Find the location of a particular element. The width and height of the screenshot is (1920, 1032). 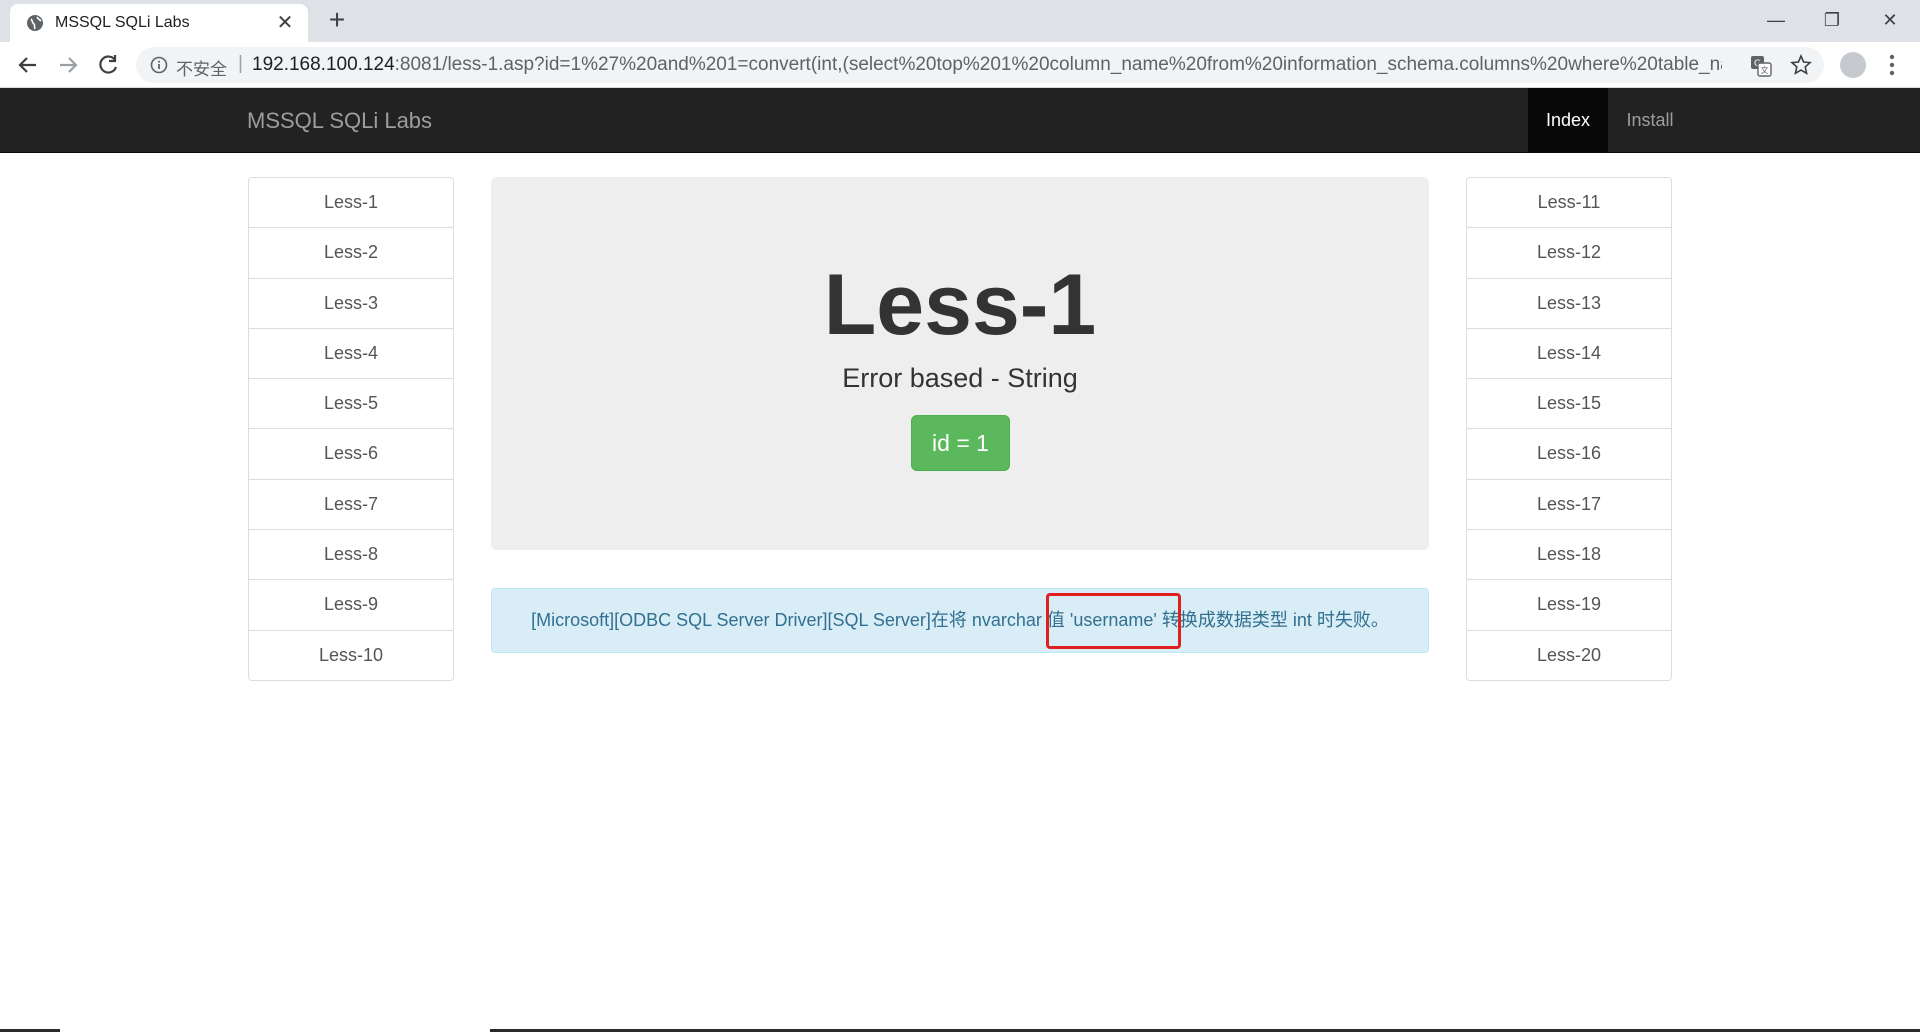

tab-title: MSSQL SQLi Labs is located at coordinates (122, 22).